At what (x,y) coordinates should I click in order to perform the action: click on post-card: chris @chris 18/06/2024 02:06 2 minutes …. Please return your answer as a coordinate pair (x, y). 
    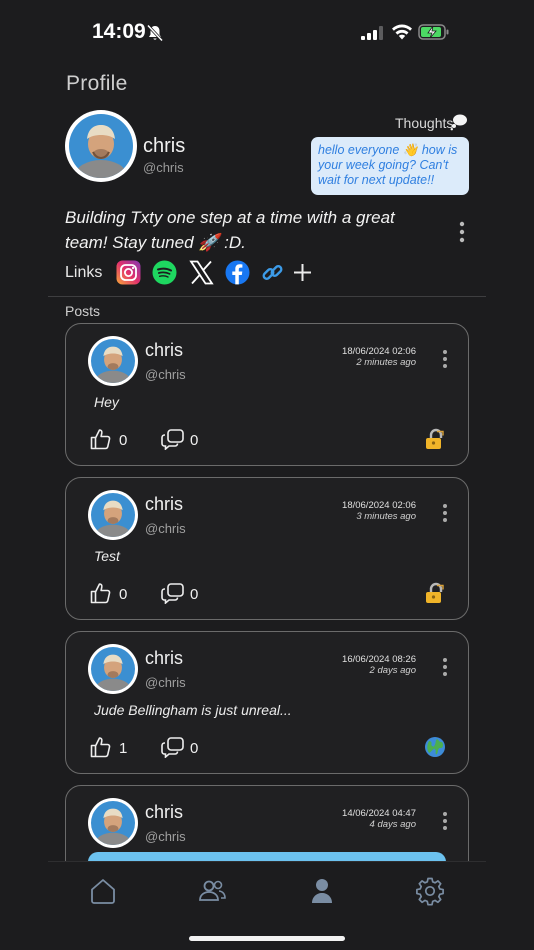
    Looking at the image, I should click on (267, 394).